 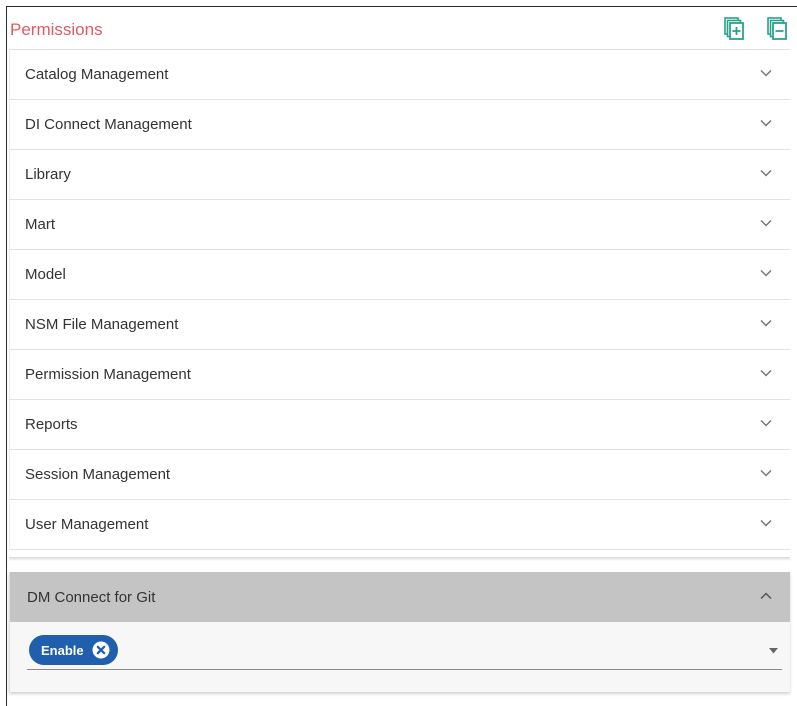 I want to click on selected-chip-enable: Enable, so click(x=73, y=650).